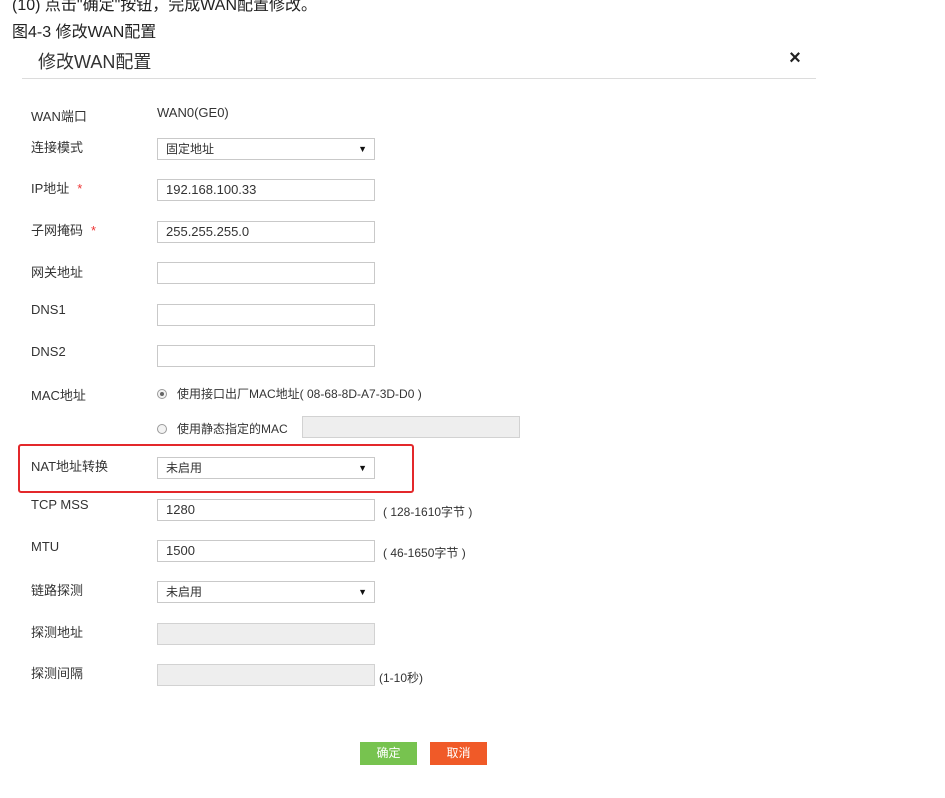 Image resolution: width=945 pixels, height=798 pixels. I want to click on probe-interval-label: 探测间隔, so click(57, 673).